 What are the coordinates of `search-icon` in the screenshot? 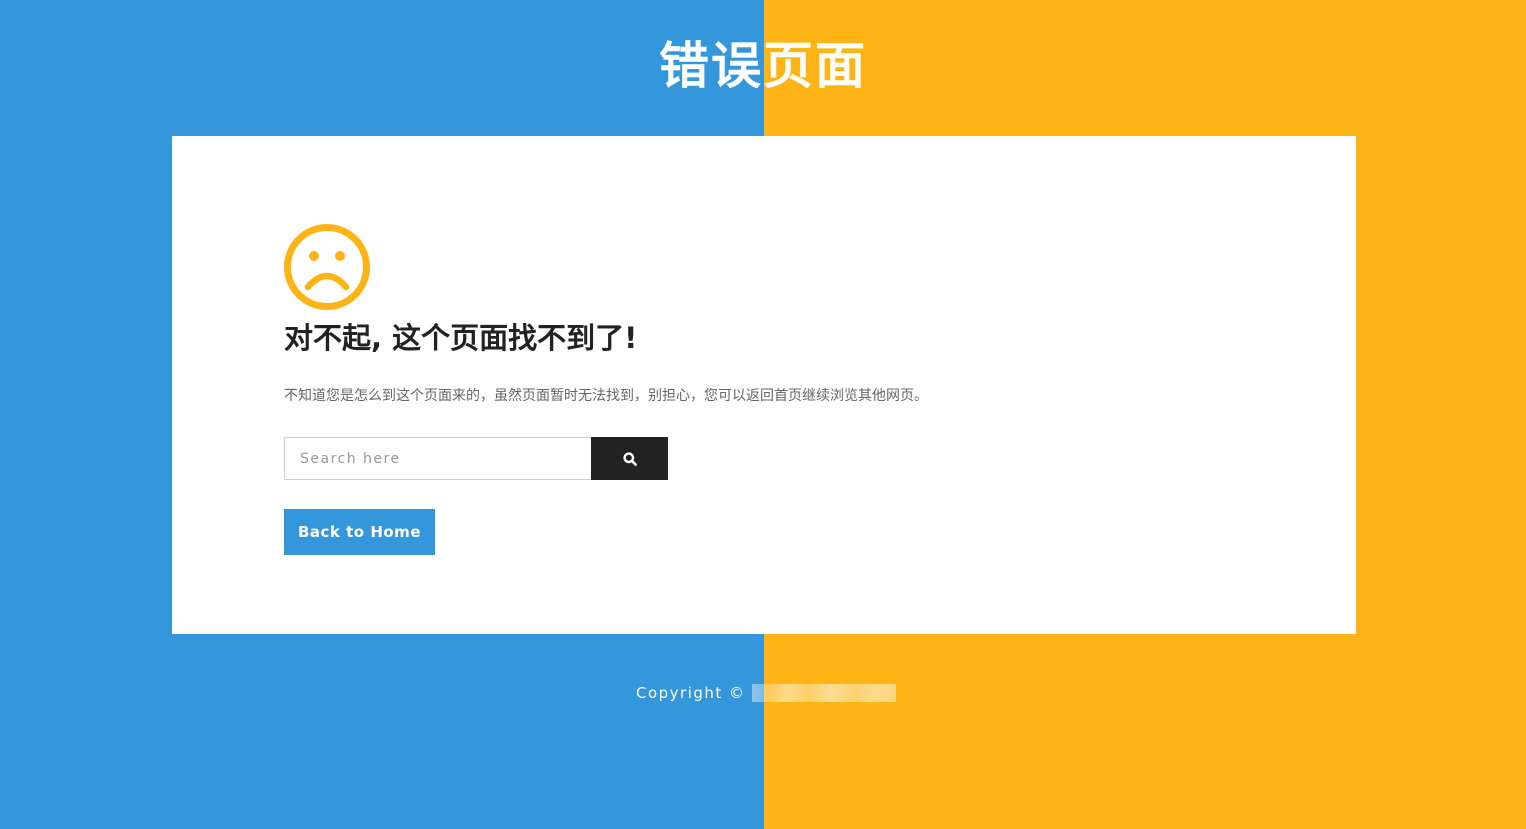 It's located at (629, 458).